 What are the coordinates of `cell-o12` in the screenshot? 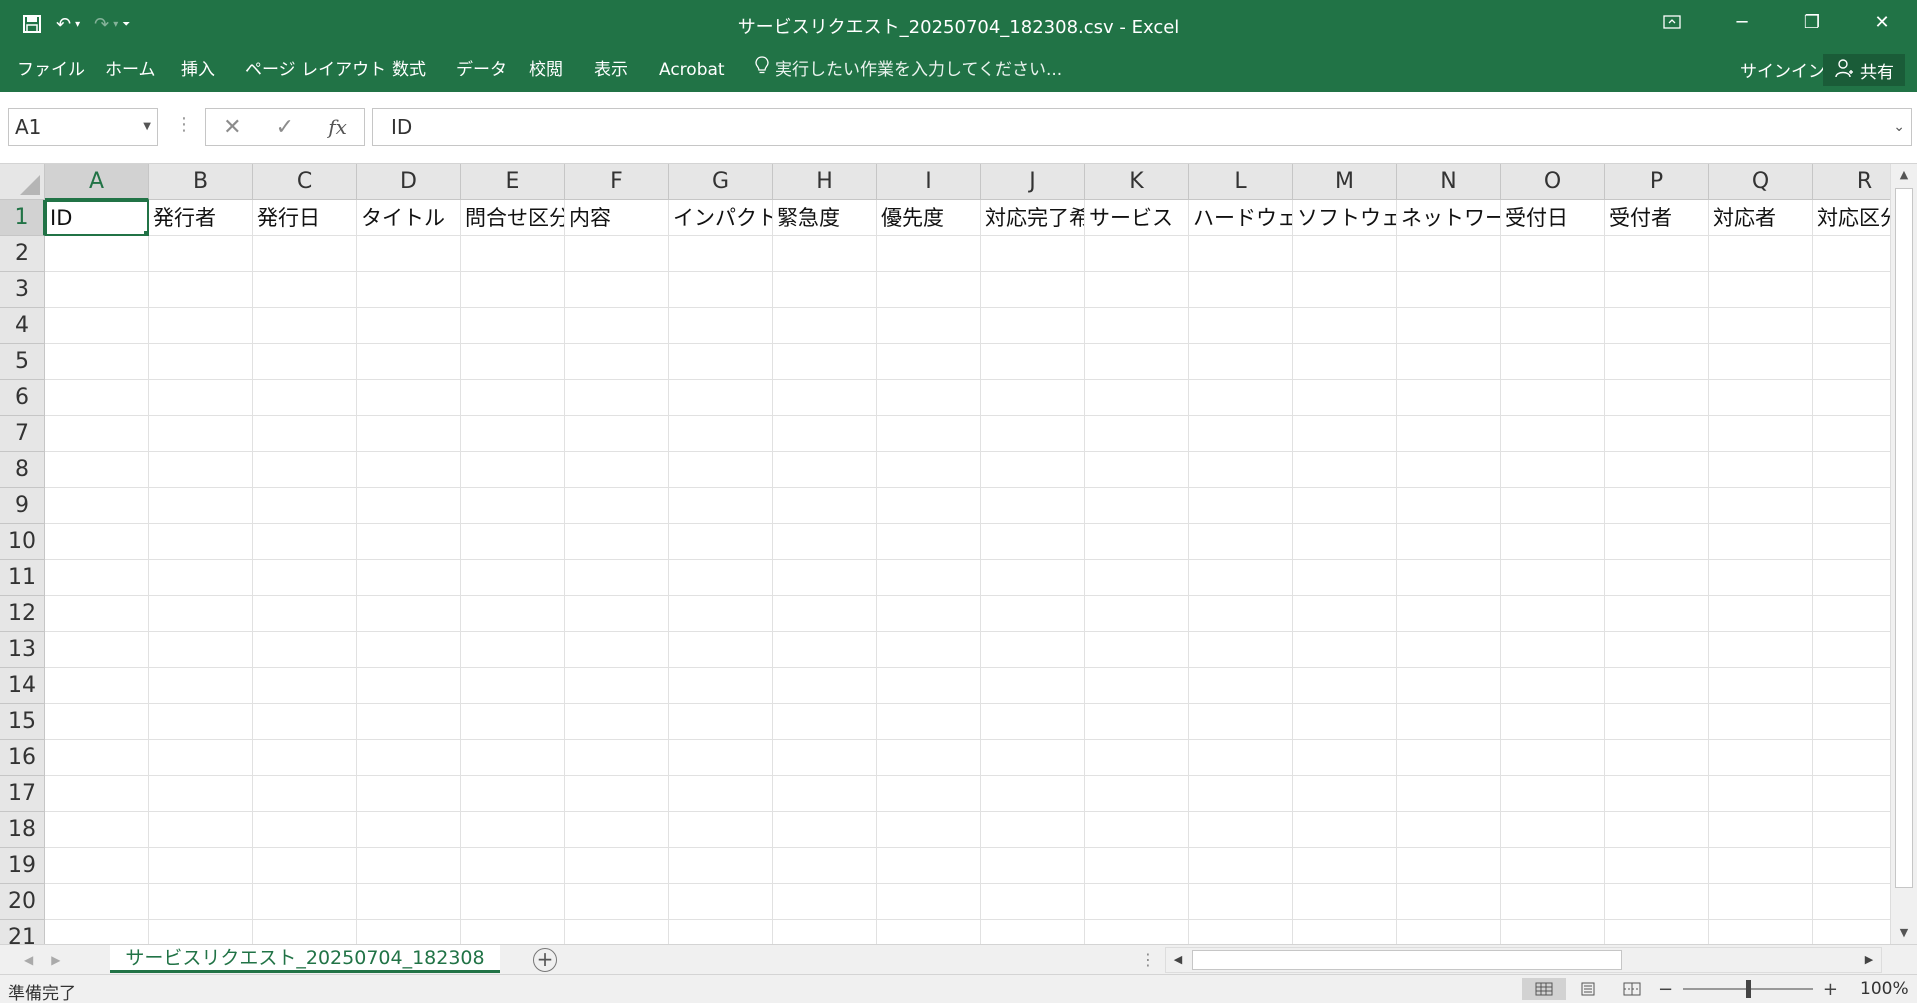 It's located at (1553, 614).